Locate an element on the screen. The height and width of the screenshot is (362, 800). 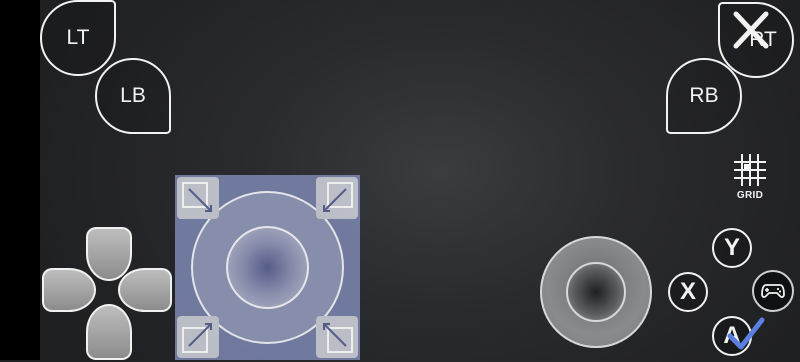
resize-handle-bottom-right is located at coordinates (337, 337).